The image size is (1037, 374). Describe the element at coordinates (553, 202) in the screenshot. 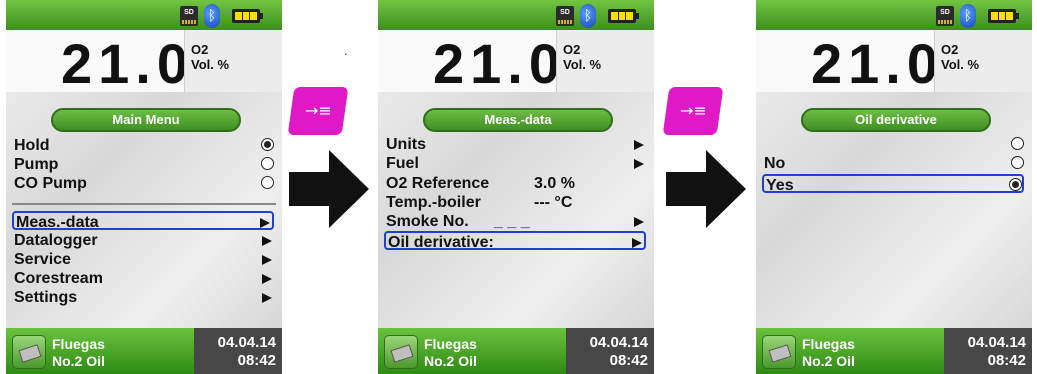

I see `menu-item-value: --- °C` at that location.